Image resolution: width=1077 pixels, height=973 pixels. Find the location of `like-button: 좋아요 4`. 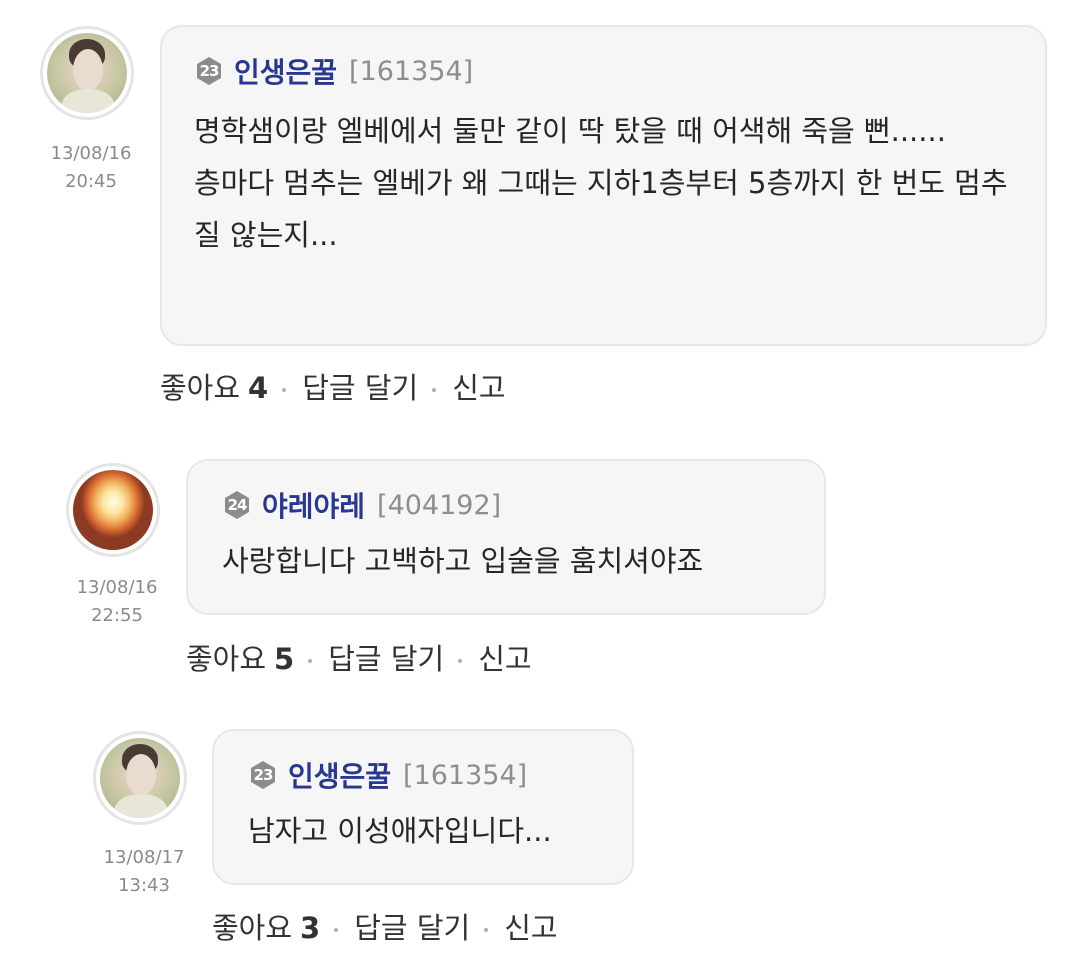

like-button: 좋아요 4 is located at coordinates (214, 386).